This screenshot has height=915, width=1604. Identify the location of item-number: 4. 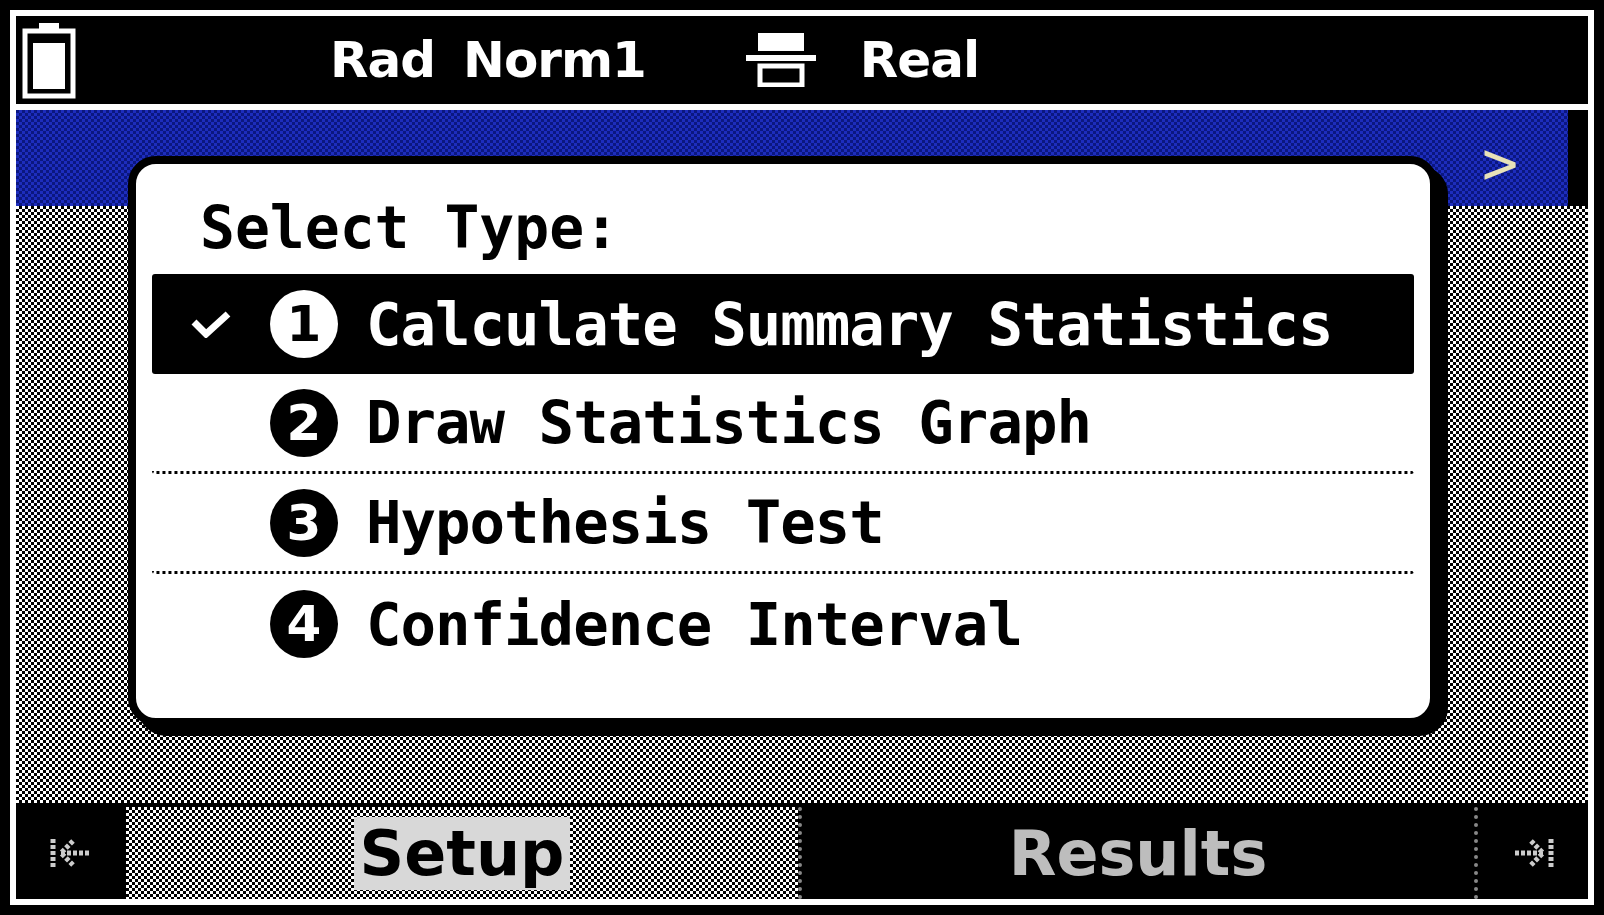
(304, 624).